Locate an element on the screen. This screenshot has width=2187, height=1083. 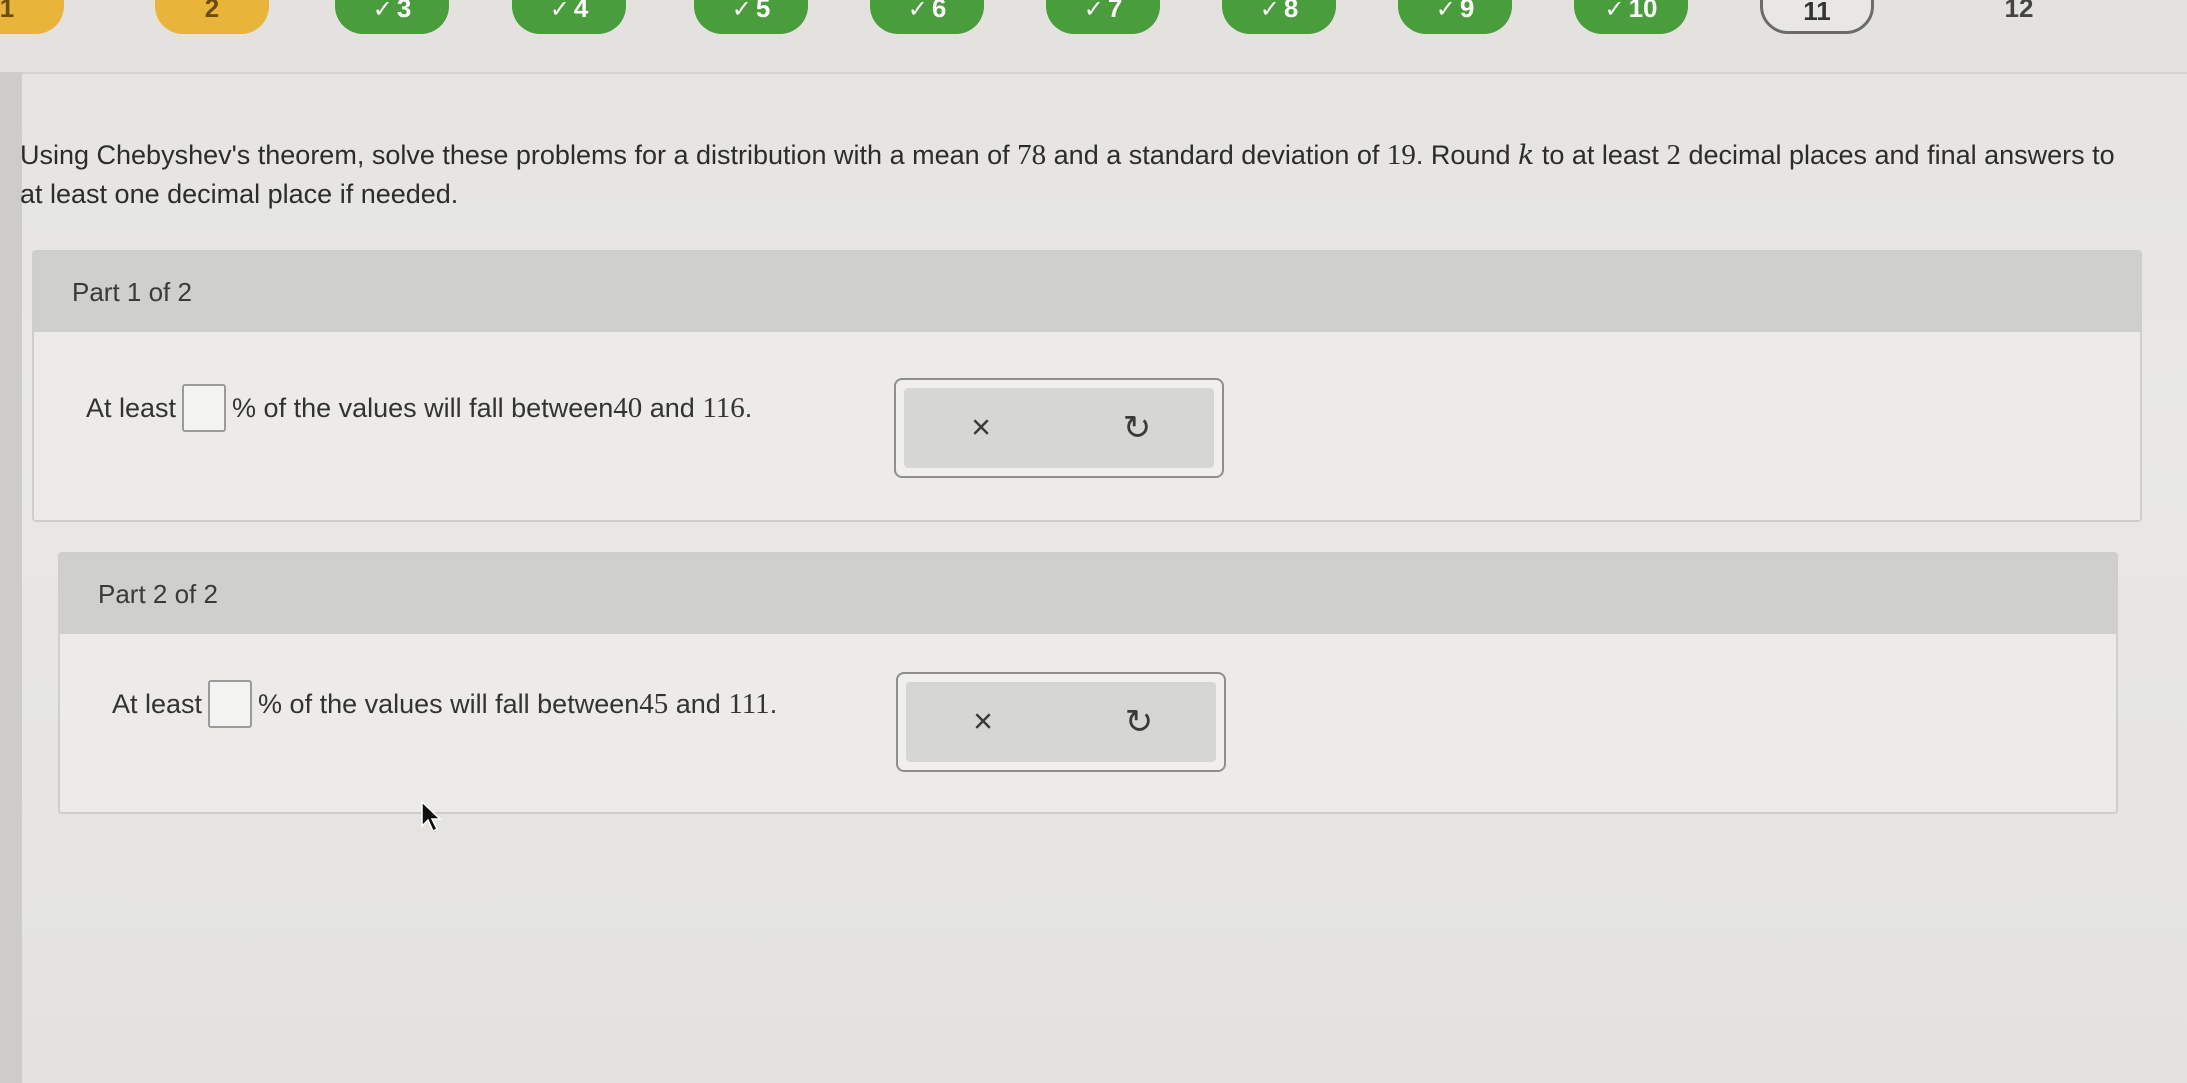
question-7-button: ✓ 7 is located at coordinates (1103, 17).